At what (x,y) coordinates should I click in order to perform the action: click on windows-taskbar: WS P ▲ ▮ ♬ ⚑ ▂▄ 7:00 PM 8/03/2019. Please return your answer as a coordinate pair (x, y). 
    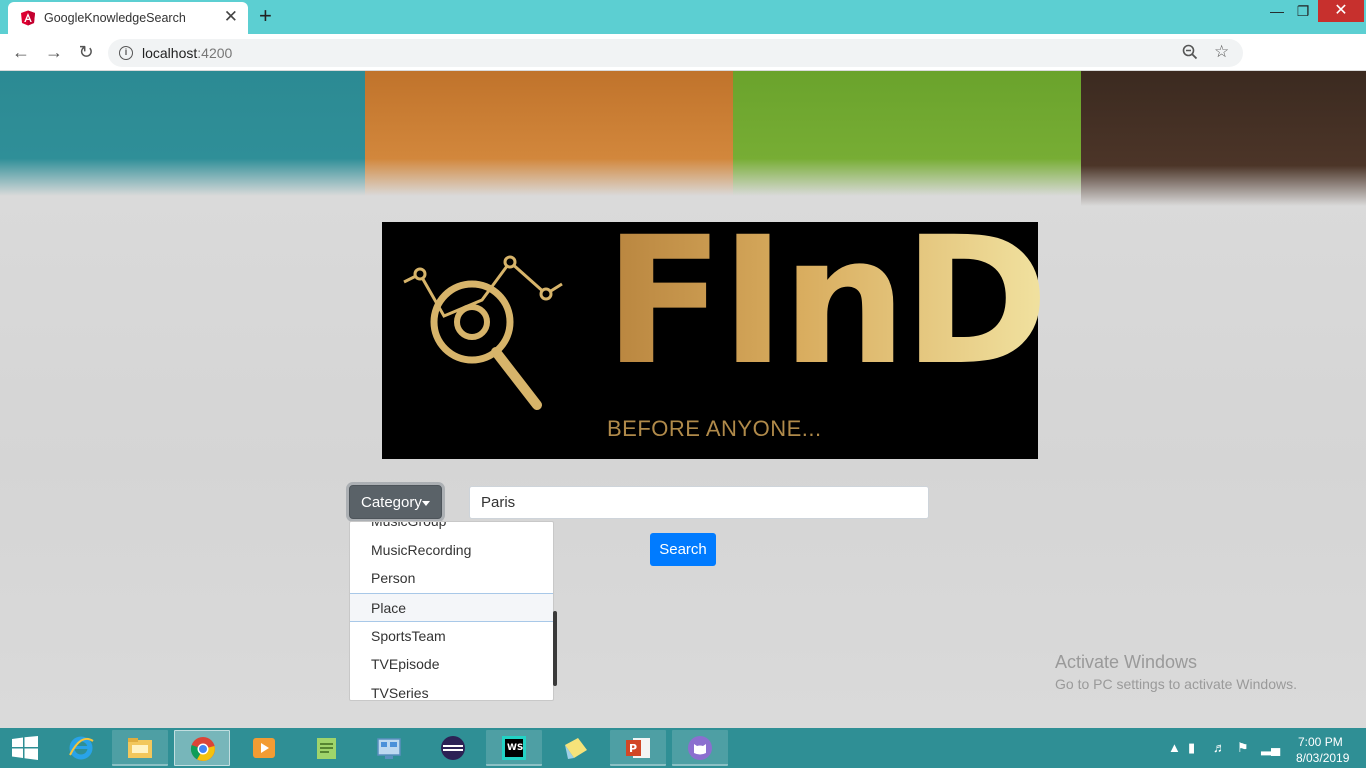
    Looking at the image, I should click on (683, 748).